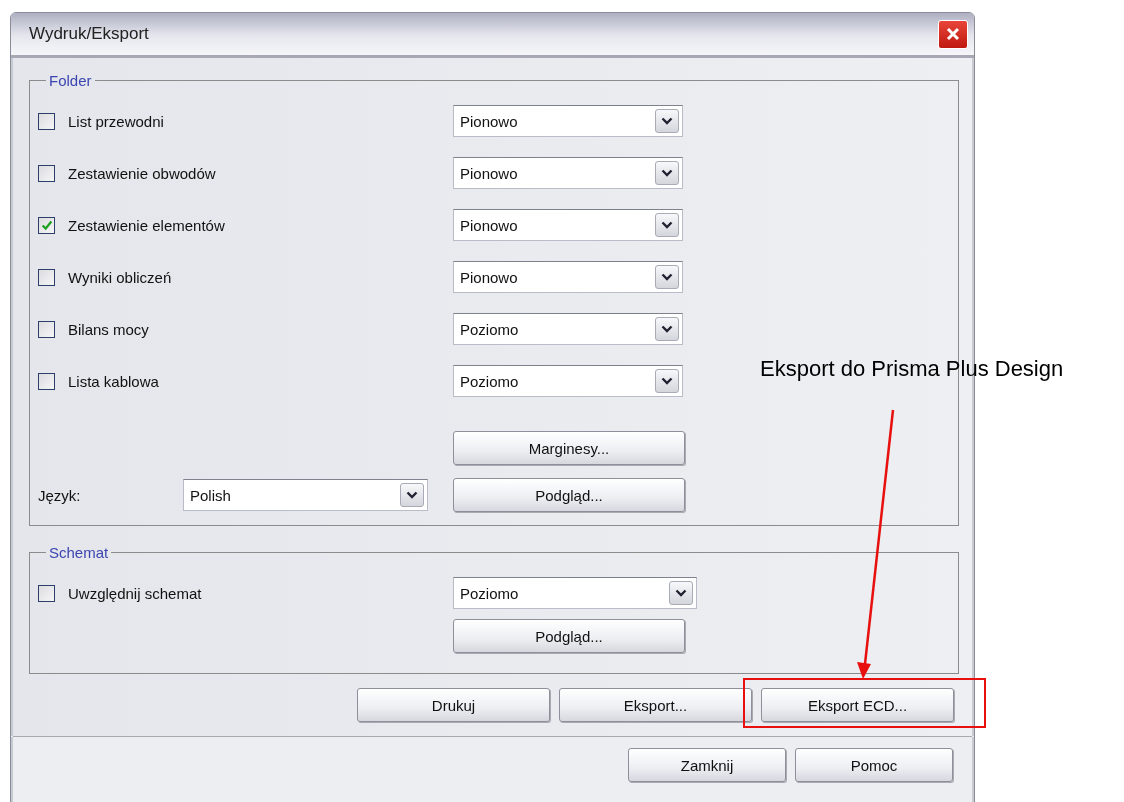 This screenshot has width=1124, height=802. What do you see at coordinates (79, 552) in the screenshot?
I see `group-legend: Schemat` at bounding box center [79, 552].